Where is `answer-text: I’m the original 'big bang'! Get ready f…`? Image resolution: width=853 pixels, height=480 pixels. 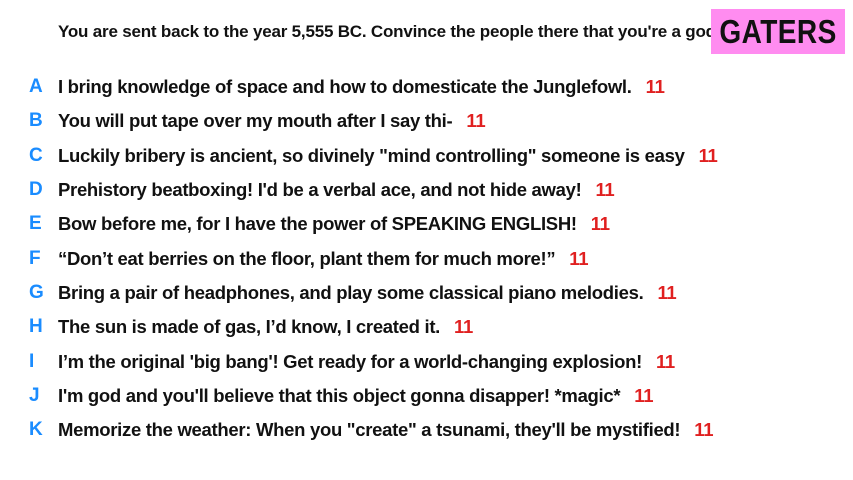
answer-text: I’m the original 'big bang'! Get ready f… is located at coordinates (366, 362).